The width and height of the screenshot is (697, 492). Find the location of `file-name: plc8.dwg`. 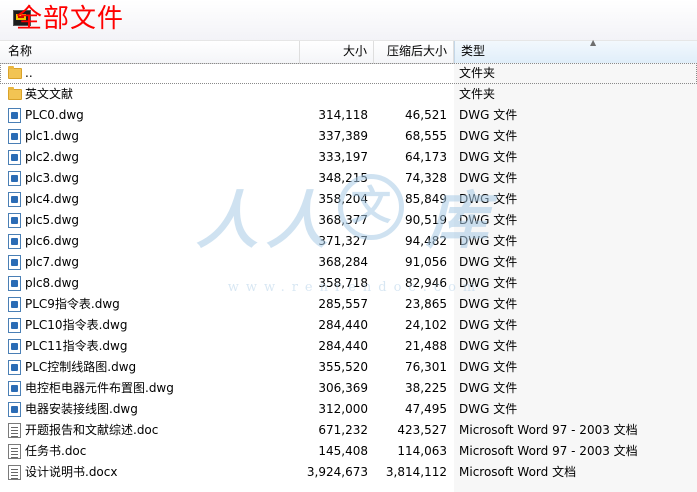

file-name: plc8.dwg is located at coordinates (52, 283).